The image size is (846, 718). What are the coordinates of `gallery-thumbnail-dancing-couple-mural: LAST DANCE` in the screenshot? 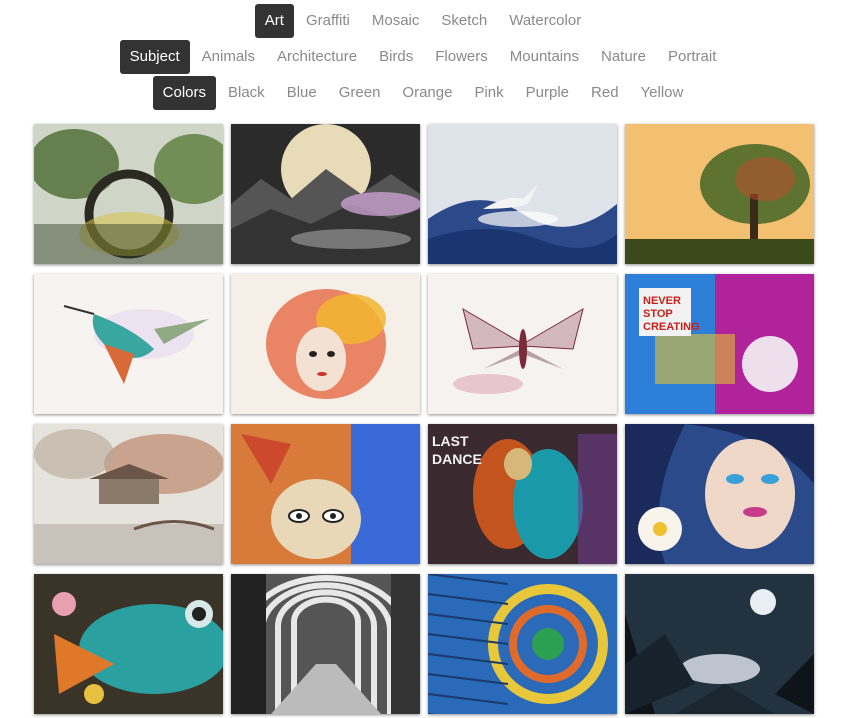 It's located at (522, 494).